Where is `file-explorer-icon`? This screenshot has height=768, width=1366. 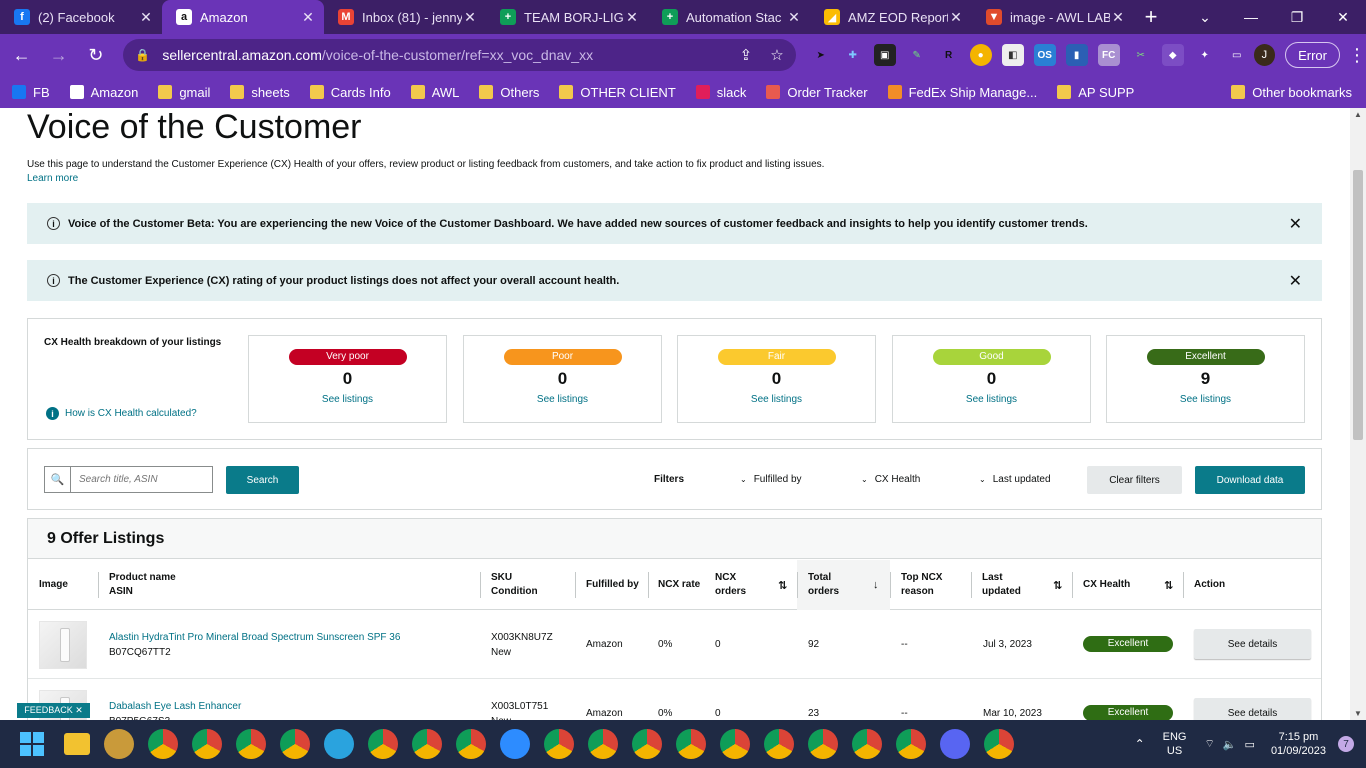
file-explorer-icon is located at coordinates (77, 744).